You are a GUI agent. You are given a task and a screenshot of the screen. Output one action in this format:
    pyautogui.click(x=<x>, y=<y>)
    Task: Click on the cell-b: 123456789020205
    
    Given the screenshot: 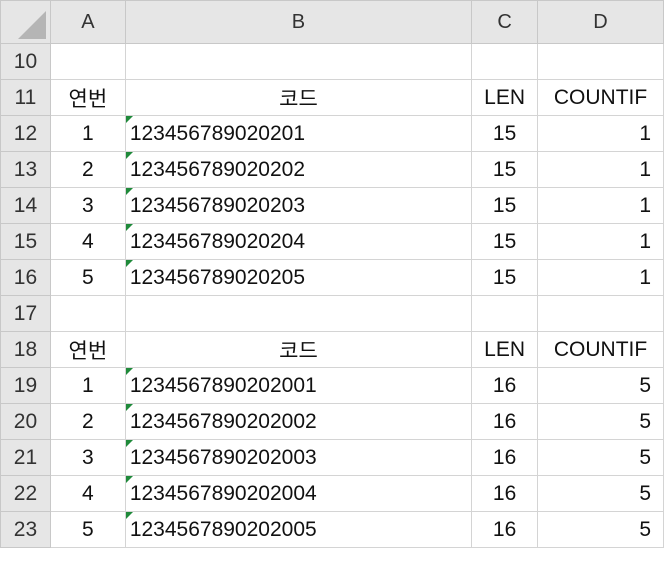 What is the action you would take?
    pyautogui.click(x=298, y=277)
    